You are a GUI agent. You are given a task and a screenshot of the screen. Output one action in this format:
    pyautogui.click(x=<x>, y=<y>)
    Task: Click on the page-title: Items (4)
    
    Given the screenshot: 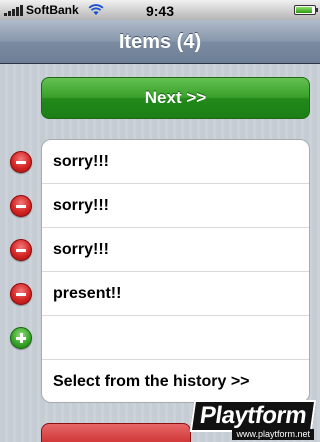 What is the action you would take?
    pyautogui.click(x=160, y=42)
    